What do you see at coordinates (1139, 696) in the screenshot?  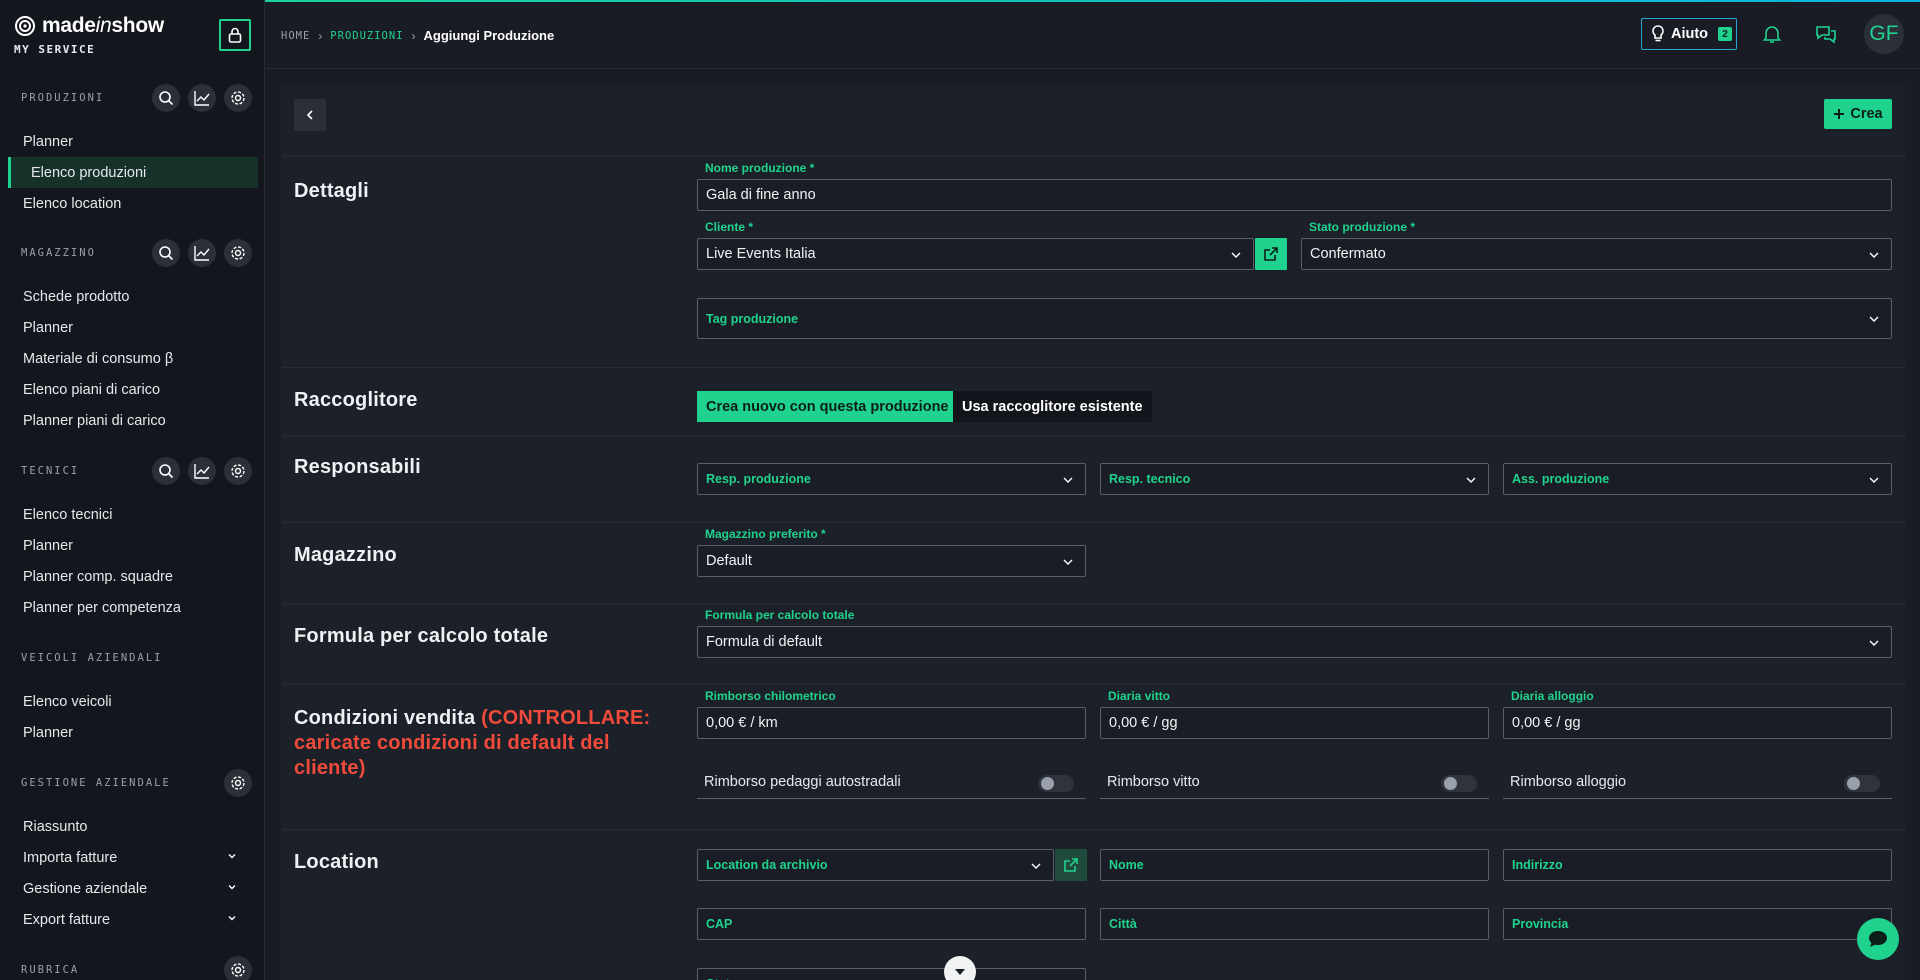 I see `vitto-label: Diaria vitto` at bounding box center [1139, 696].